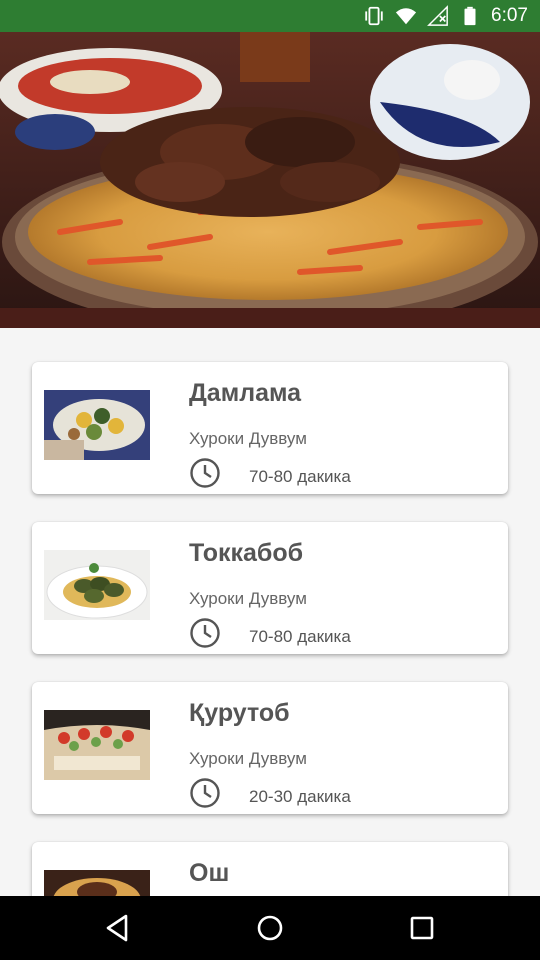 This screenshot has width=540, height=960. I want to click on tokkabob-photo, so click(97, 585).